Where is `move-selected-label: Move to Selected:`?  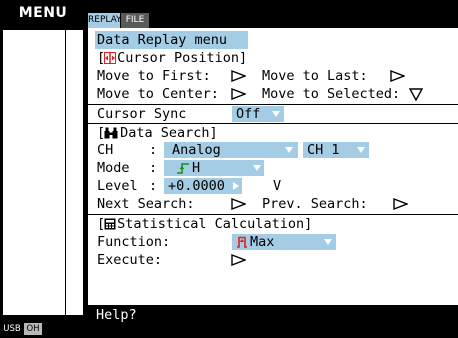
move-selected-label: Move to Selected: is located at coordinates (331, 94).